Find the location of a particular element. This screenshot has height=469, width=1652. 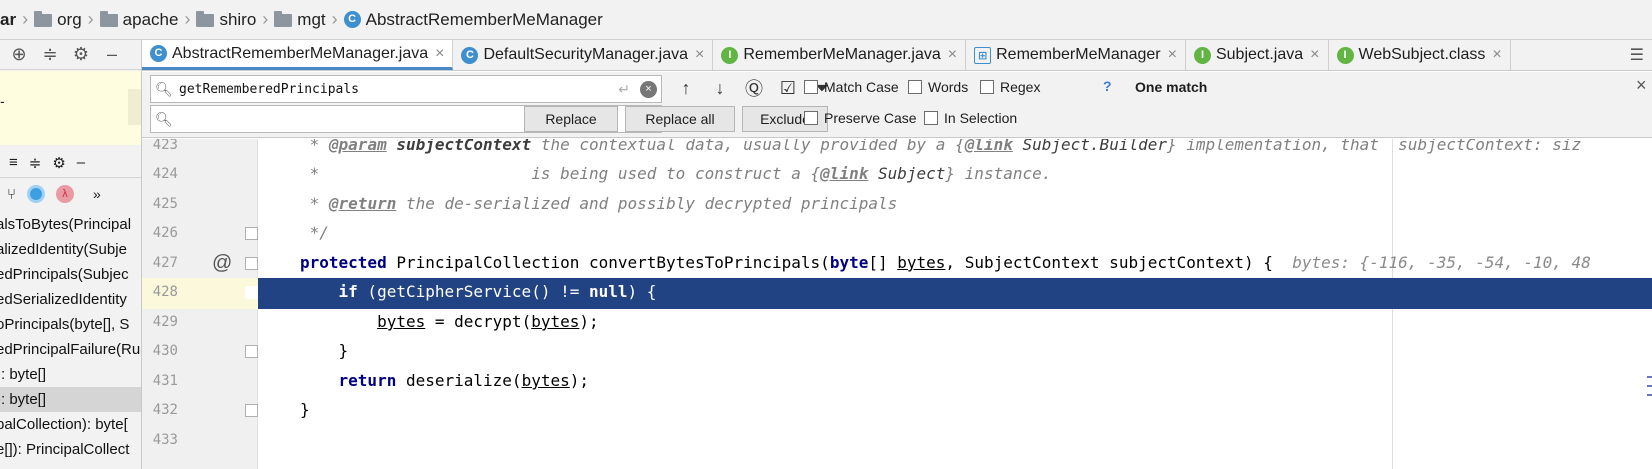

list-item: alizedIdentity(Subje is located at coordinates (70, 249).